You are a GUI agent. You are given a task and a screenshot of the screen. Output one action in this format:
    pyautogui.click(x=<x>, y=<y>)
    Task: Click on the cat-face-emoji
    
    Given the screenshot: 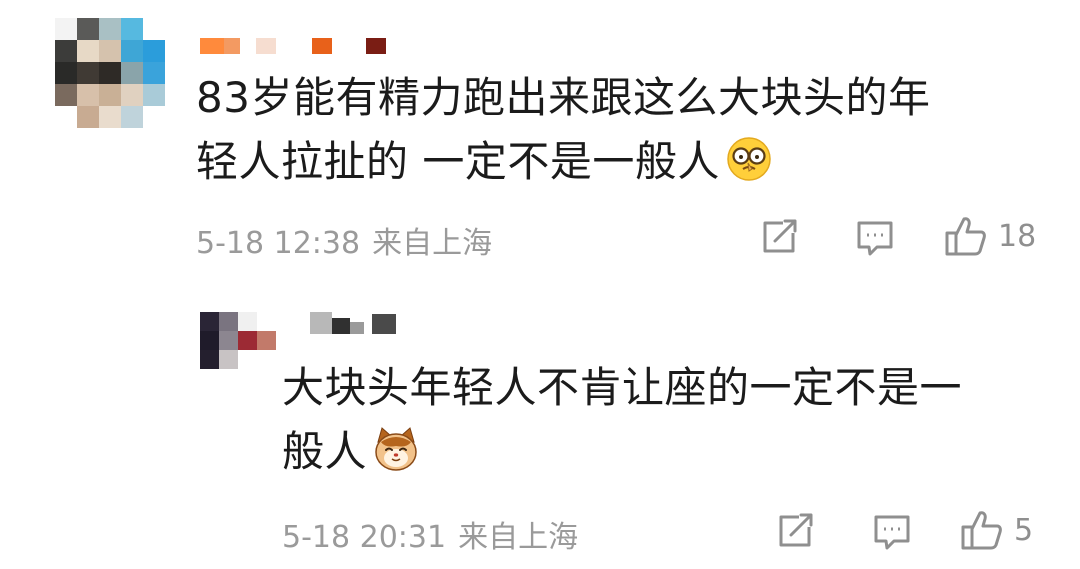 What is the action you would take?
    pyautogui.click(x=396, y=449)
    